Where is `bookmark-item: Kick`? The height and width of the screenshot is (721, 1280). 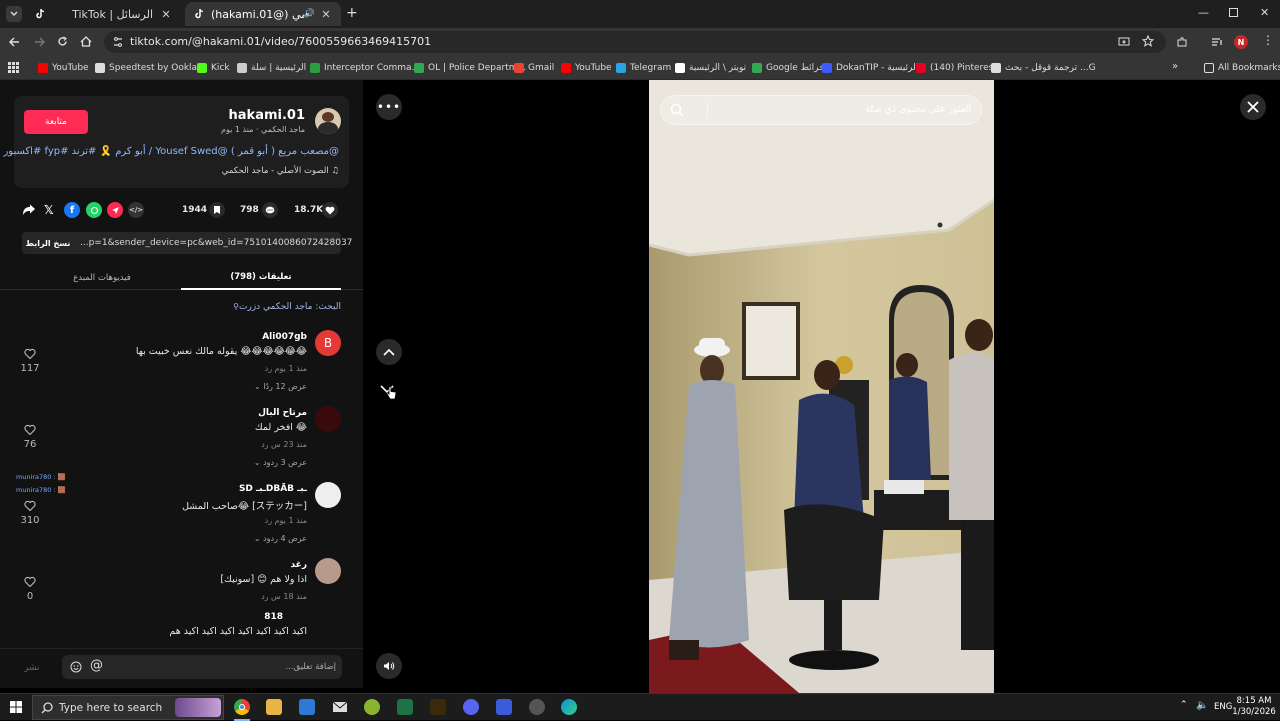
bookmark-item: Kick is located at coordinates (213, 68).